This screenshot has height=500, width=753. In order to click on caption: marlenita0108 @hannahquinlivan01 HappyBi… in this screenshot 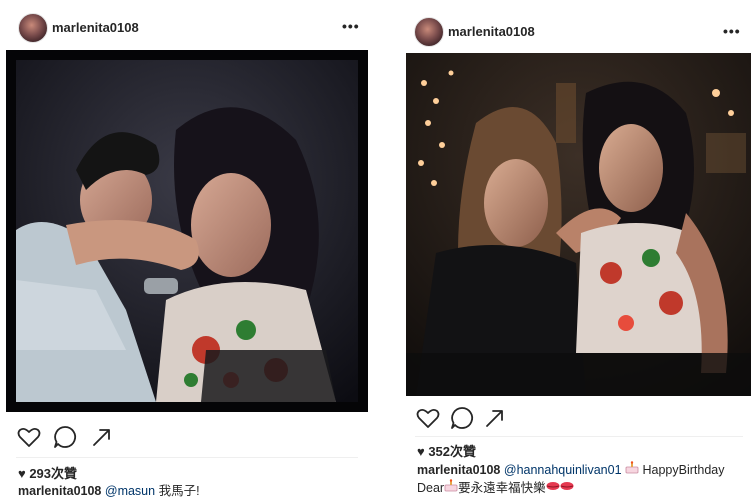, I will do `click(582, 479)`.